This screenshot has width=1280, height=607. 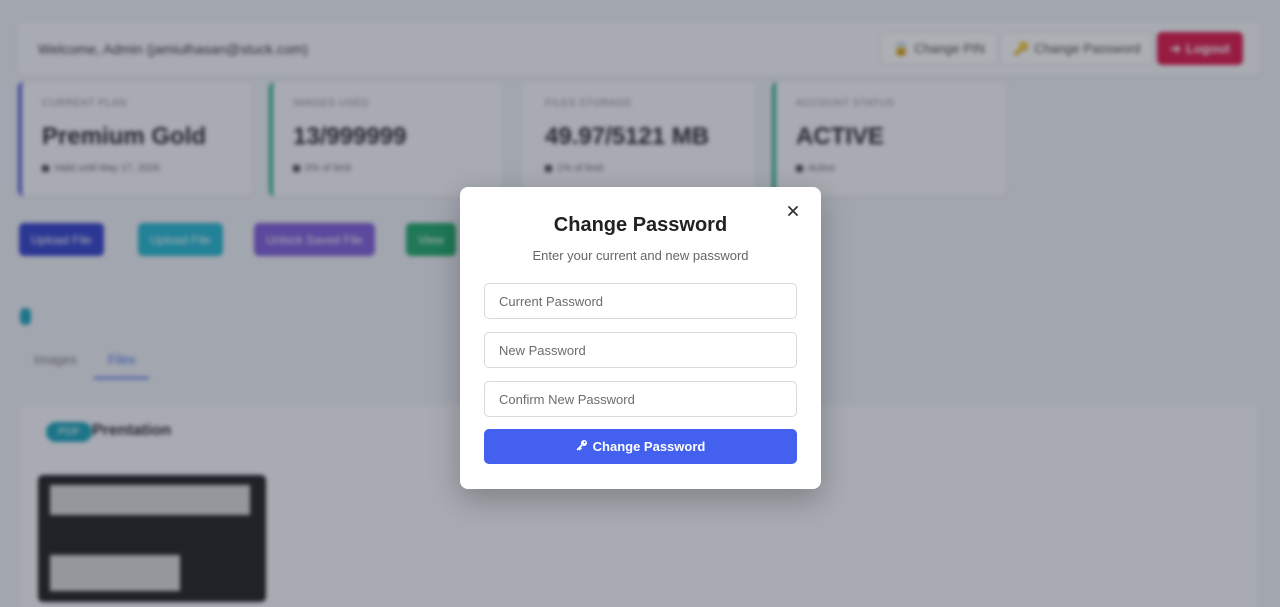 What do you see at coordinates (640, 350) in the screenshot?
I see `new-password-input` at bounding box center [640, 350].